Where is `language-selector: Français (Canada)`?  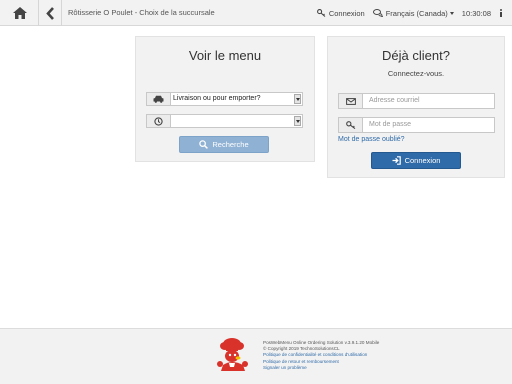 language-selector: Français (Canada) is located at coordinates (413, 13).